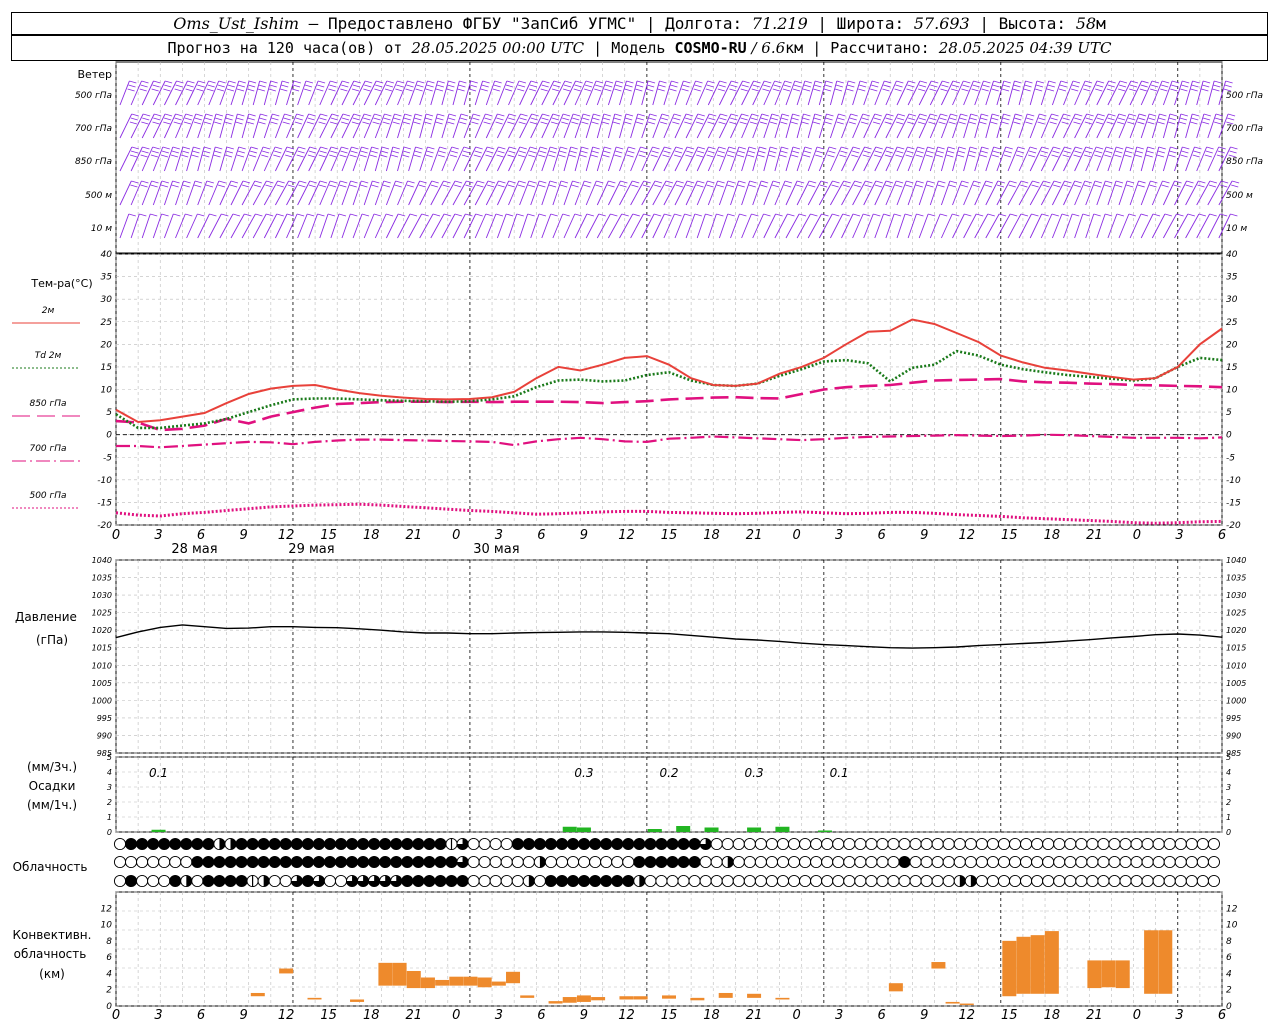  I want to click on conv-tick-right: 0, so click(1229, 1007).